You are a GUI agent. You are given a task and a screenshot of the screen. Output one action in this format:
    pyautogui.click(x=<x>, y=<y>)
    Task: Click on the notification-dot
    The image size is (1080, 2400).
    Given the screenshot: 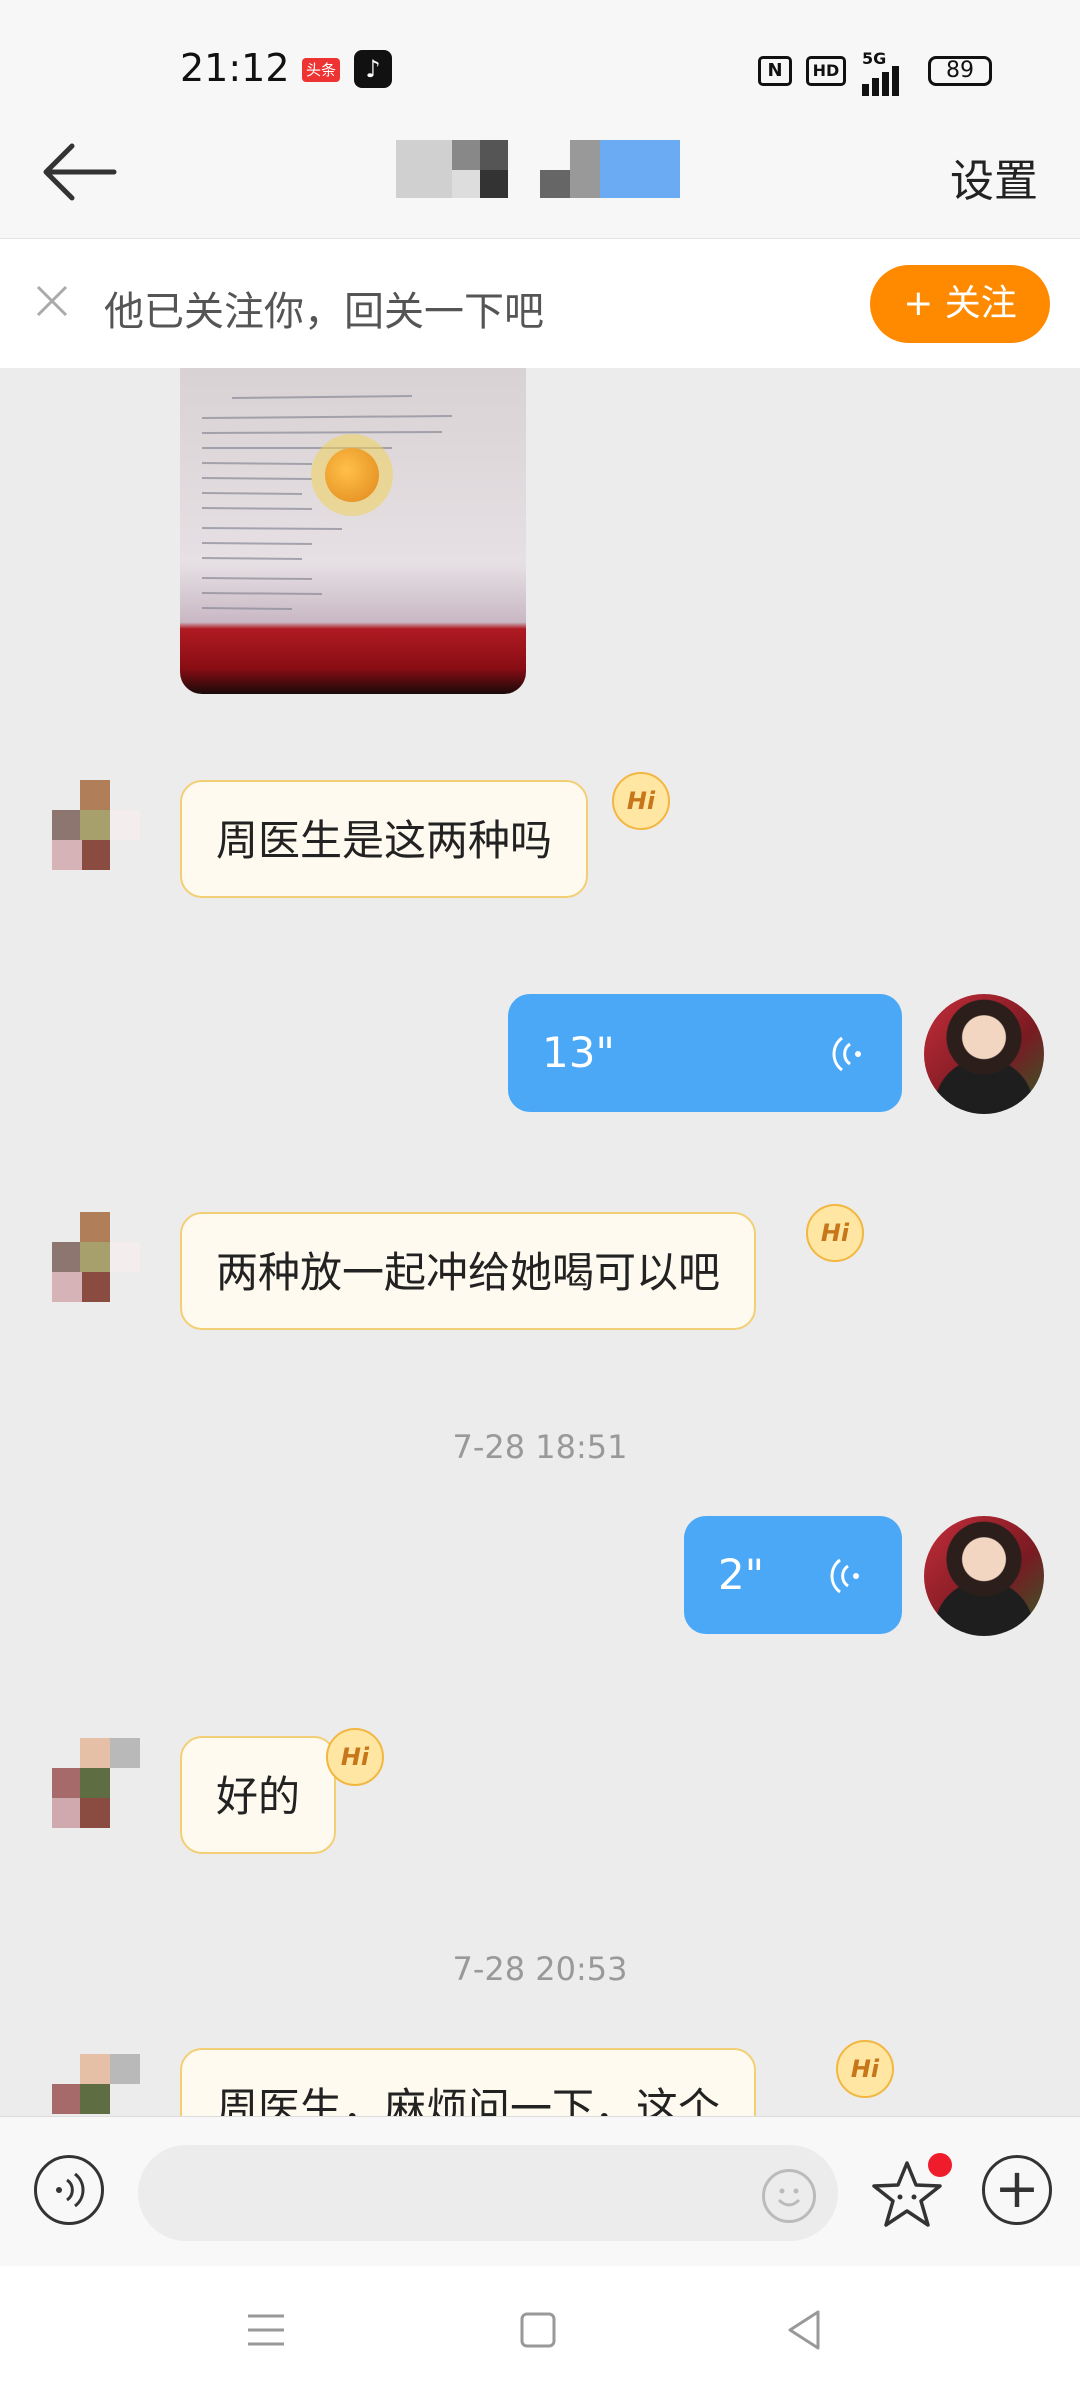 What is the action you would take?
    pyautogui.click(x=940, y=2165)
    